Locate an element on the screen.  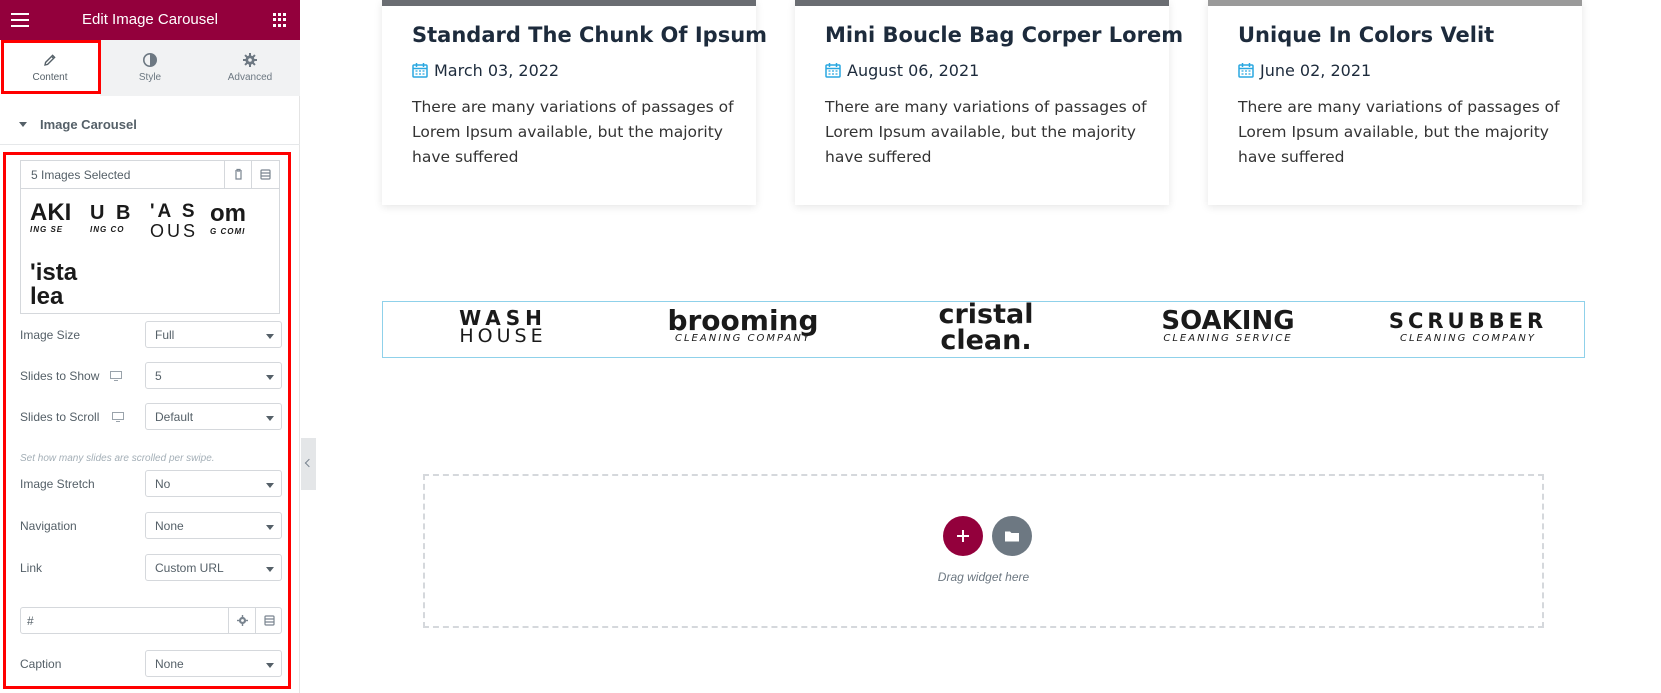
carousel-logo: cristal clean. is located at coordinates (986, 327).